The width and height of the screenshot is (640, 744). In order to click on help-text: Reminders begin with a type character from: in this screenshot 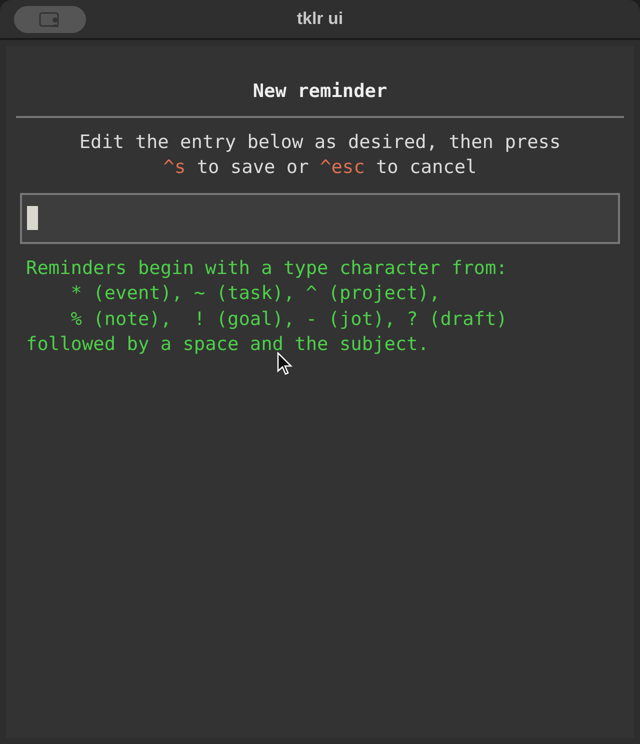, I will do `click(267, 268)`.